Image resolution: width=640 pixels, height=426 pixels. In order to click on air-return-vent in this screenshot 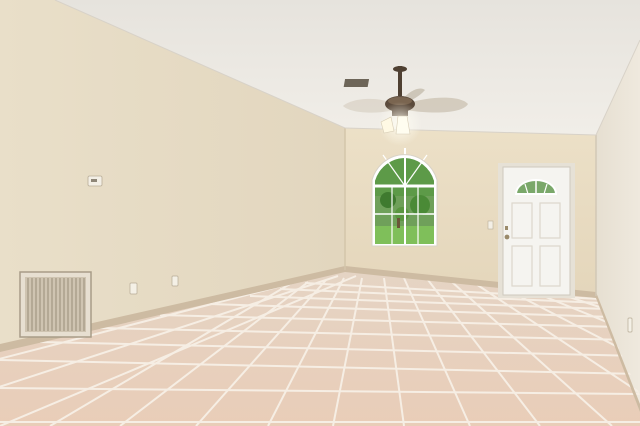, I will do `click(55, 304)`.